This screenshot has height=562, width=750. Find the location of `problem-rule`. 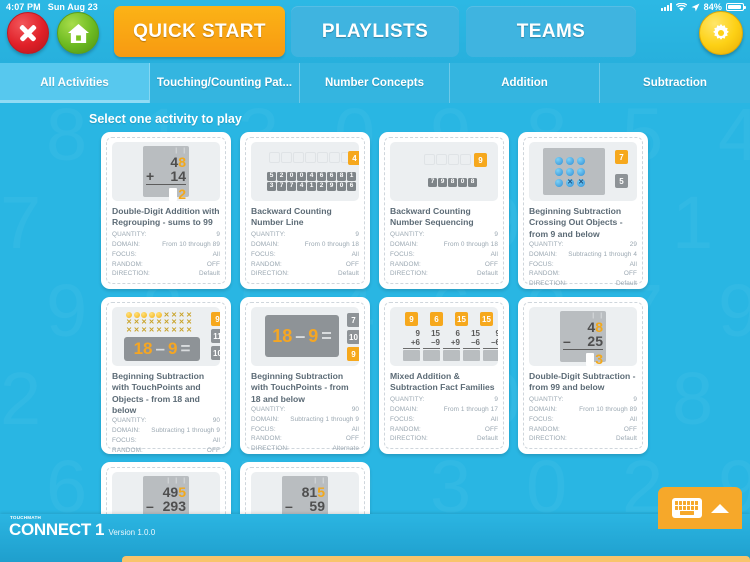

problem-rule is located at coordinates (583, 349).